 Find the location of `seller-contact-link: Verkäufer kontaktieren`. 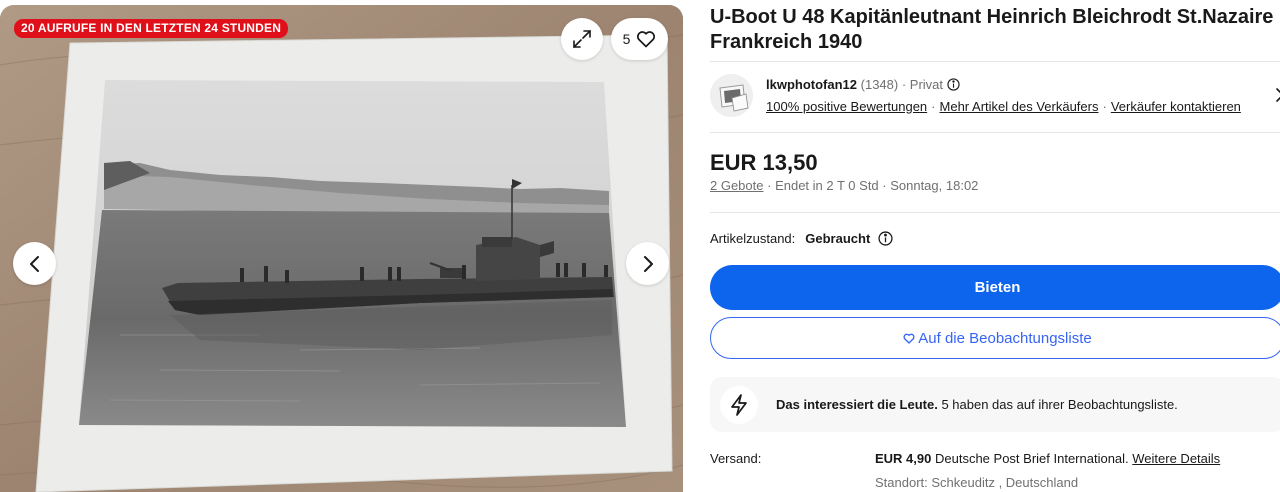

seller-contact-link: Verkäufer kontaktieren is located at coordinates (1176, 106).